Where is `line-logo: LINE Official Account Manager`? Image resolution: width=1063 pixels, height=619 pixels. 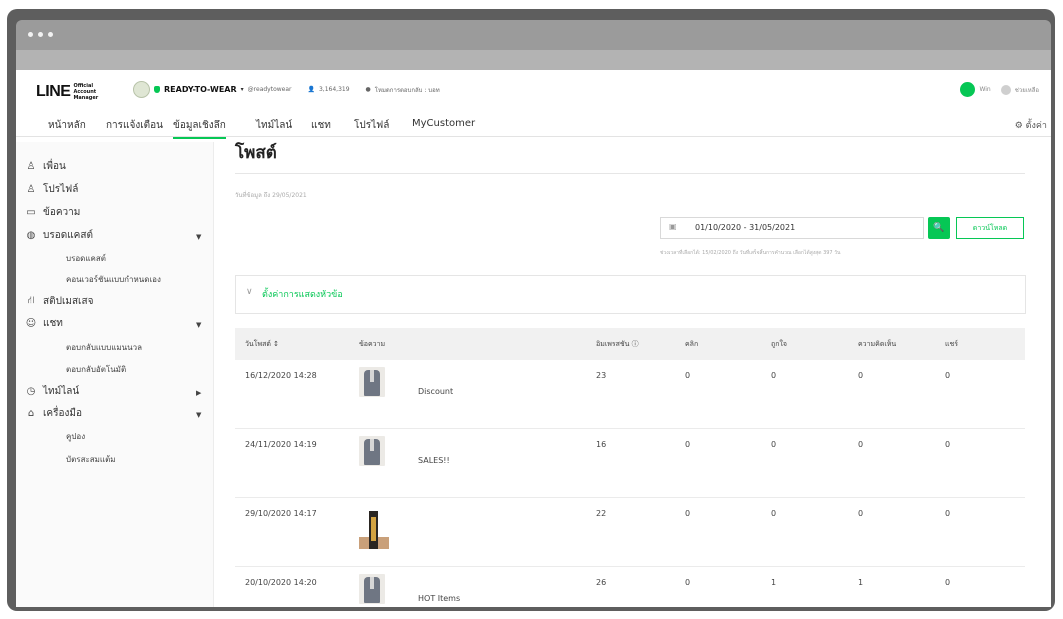
line-logo: LINE Official Account Manager is located at coordinates (71, 92).